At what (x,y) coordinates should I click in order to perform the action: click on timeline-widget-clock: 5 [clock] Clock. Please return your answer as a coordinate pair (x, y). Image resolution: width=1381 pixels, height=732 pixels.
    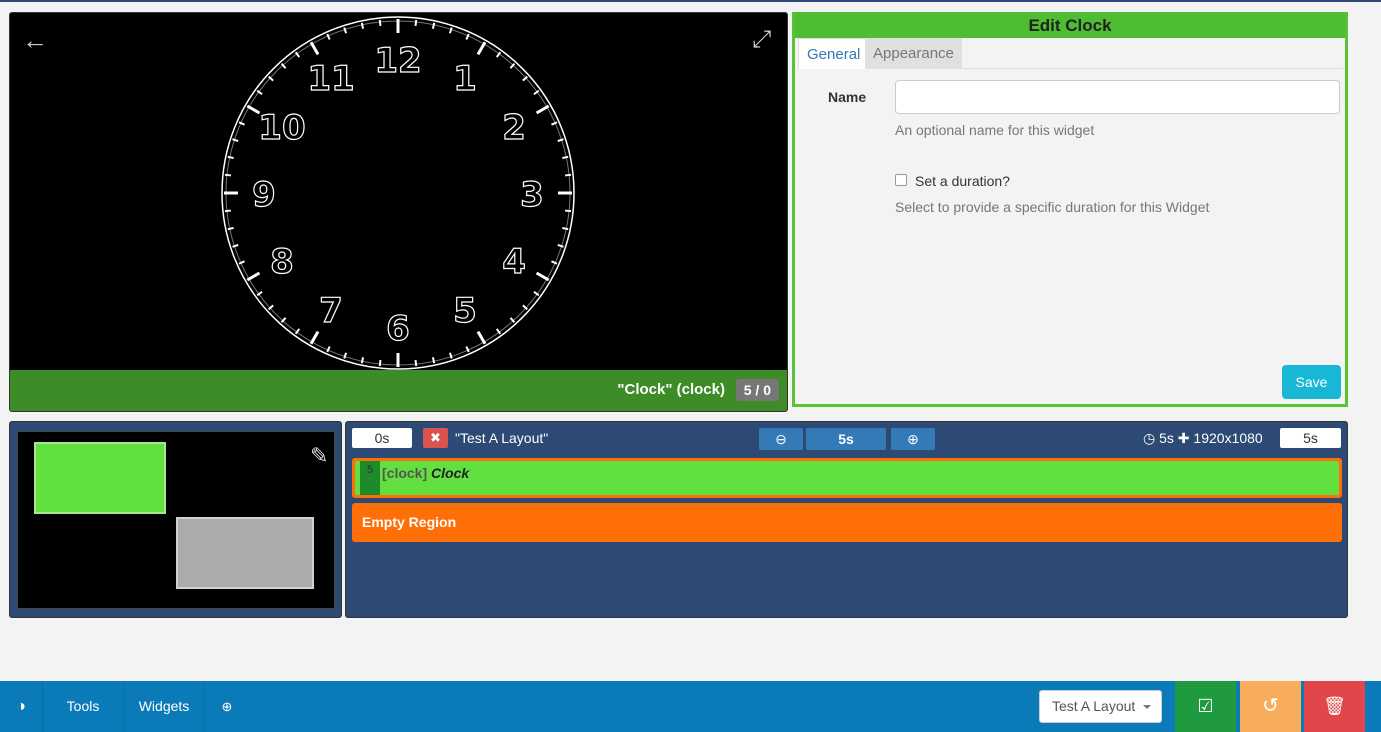
    Looking at the image, I should click on (847, 478).